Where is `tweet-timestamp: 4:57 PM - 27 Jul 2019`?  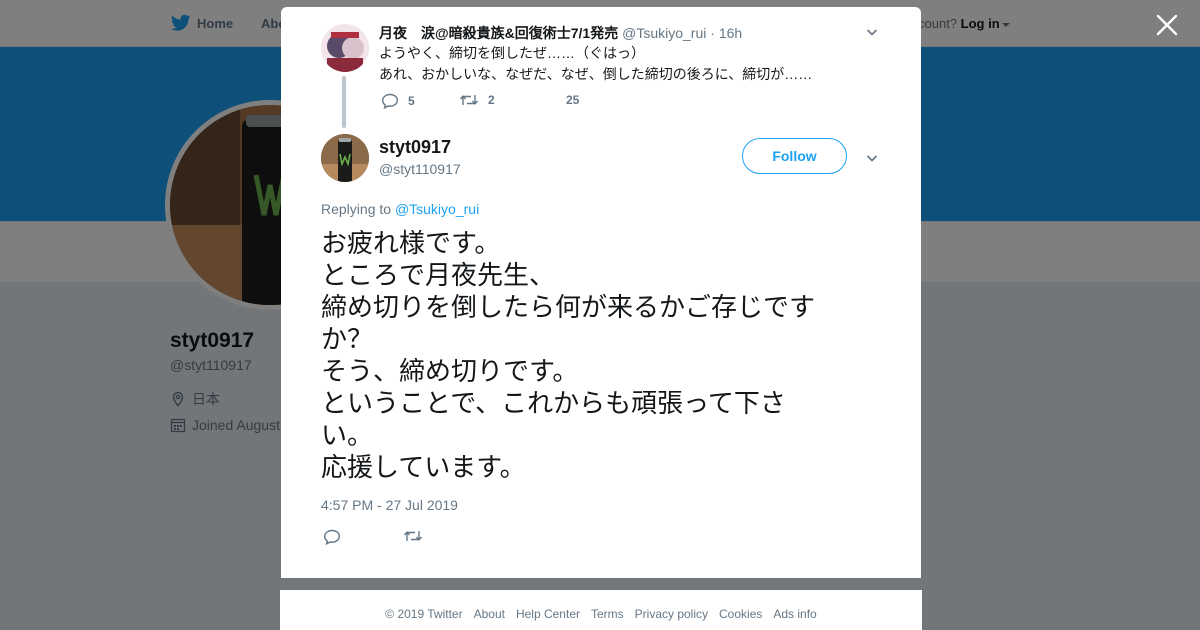 tweet-timestamp: 4:57 PM - 27 Jul 2019 is located at coordinates (389, 505).